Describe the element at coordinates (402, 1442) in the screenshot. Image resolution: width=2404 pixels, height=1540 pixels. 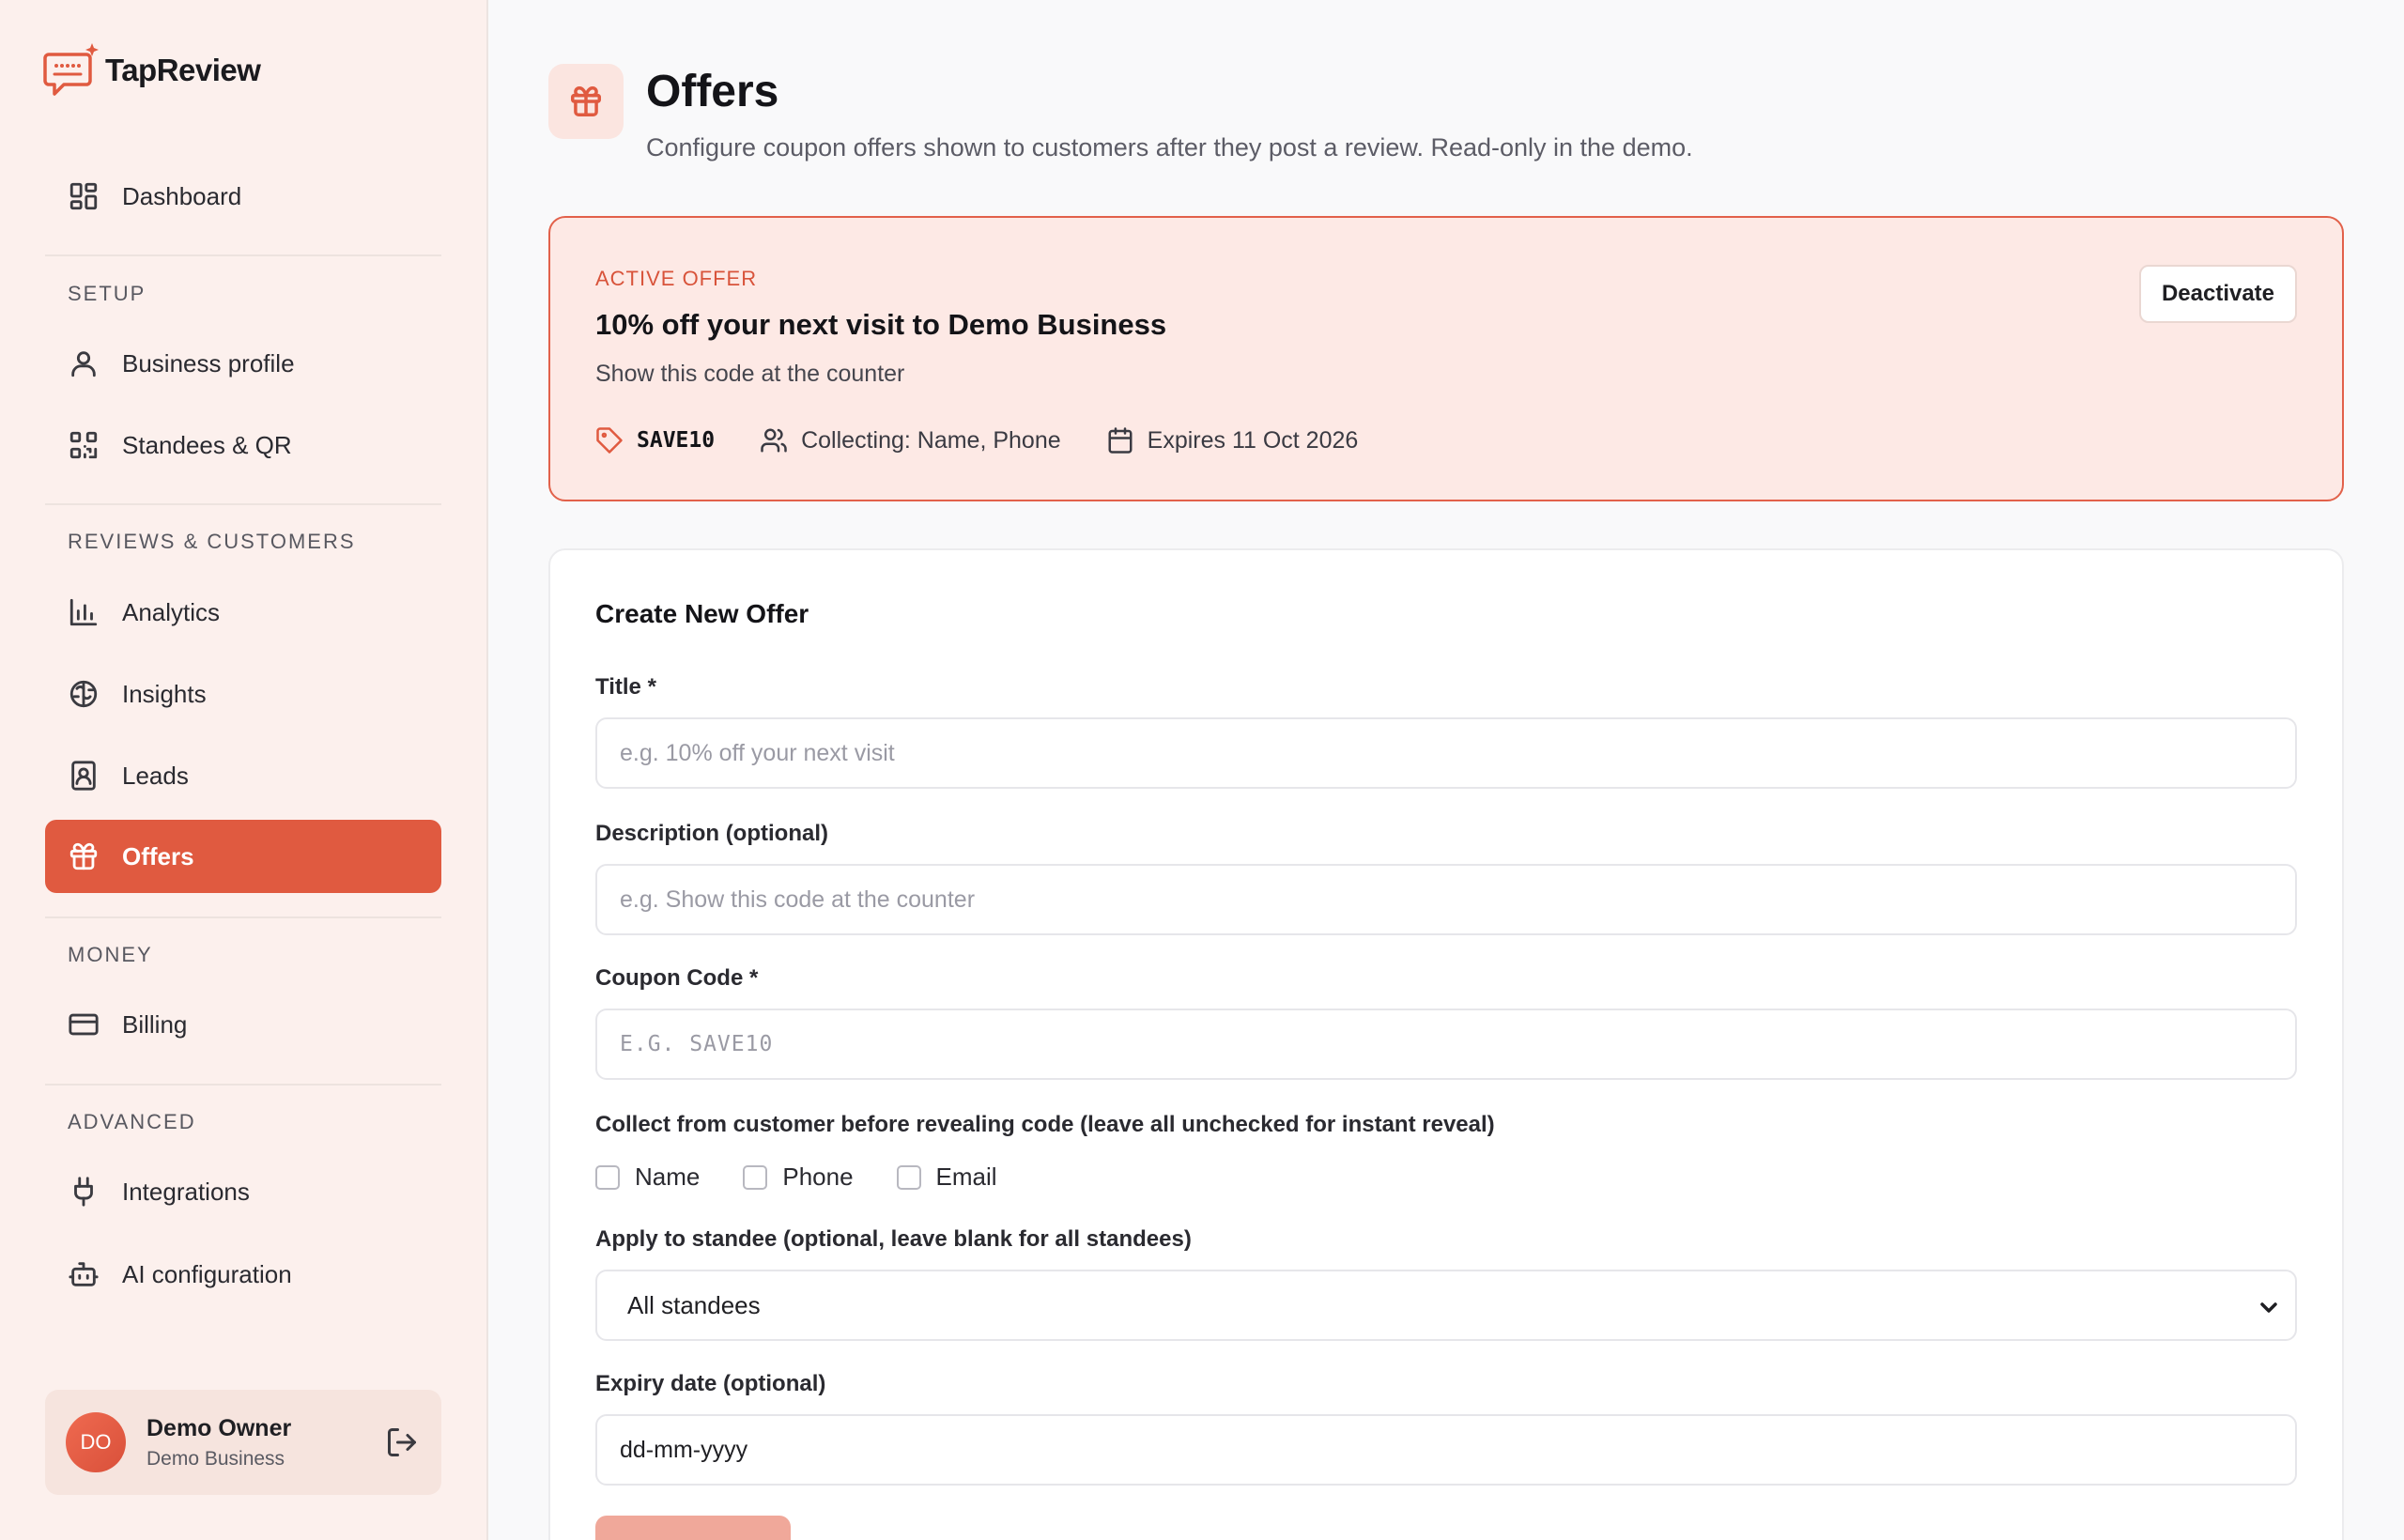
I see `logout-icon` at that location.